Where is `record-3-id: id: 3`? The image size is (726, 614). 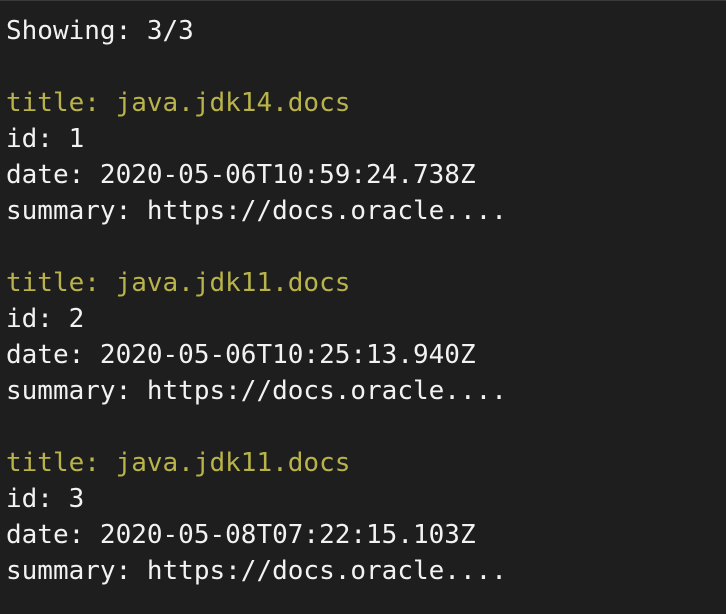
record-3-id: id: 3 is located at coordinates (45, 499).